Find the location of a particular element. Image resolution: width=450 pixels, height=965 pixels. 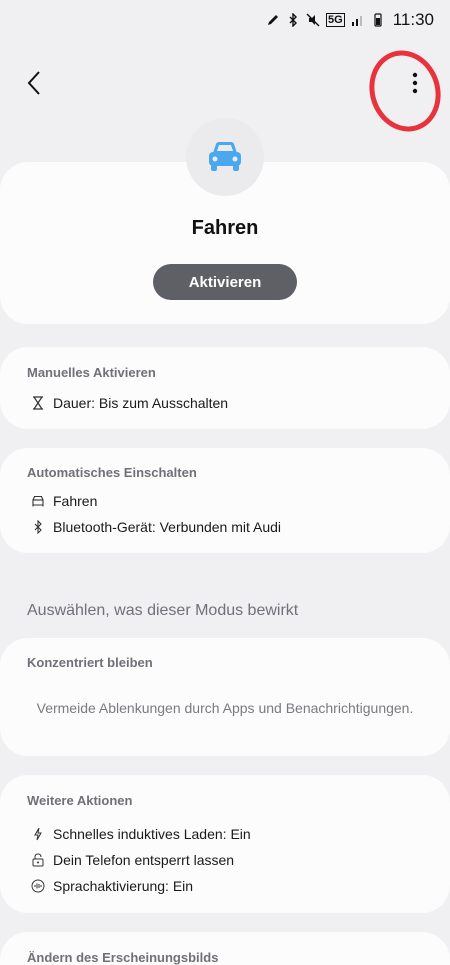

lock-open-icon is located at coordinates (38, 860).